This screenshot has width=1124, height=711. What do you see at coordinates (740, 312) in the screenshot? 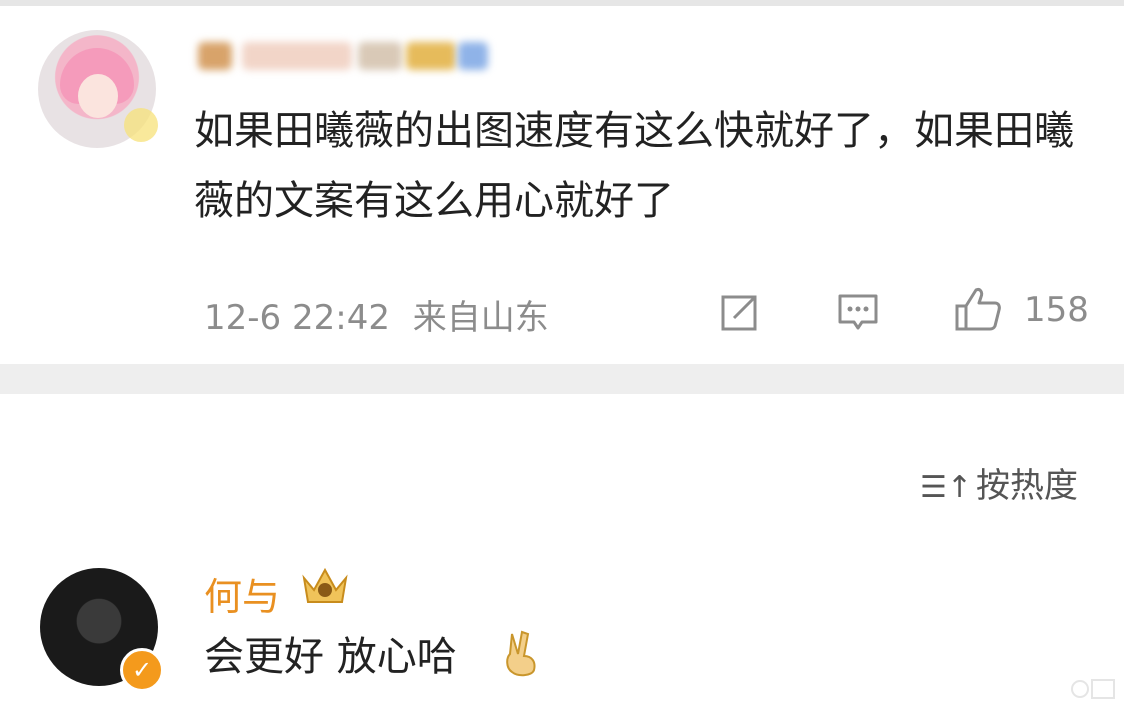
I see `share-icon` at bounding box center [740, 312].